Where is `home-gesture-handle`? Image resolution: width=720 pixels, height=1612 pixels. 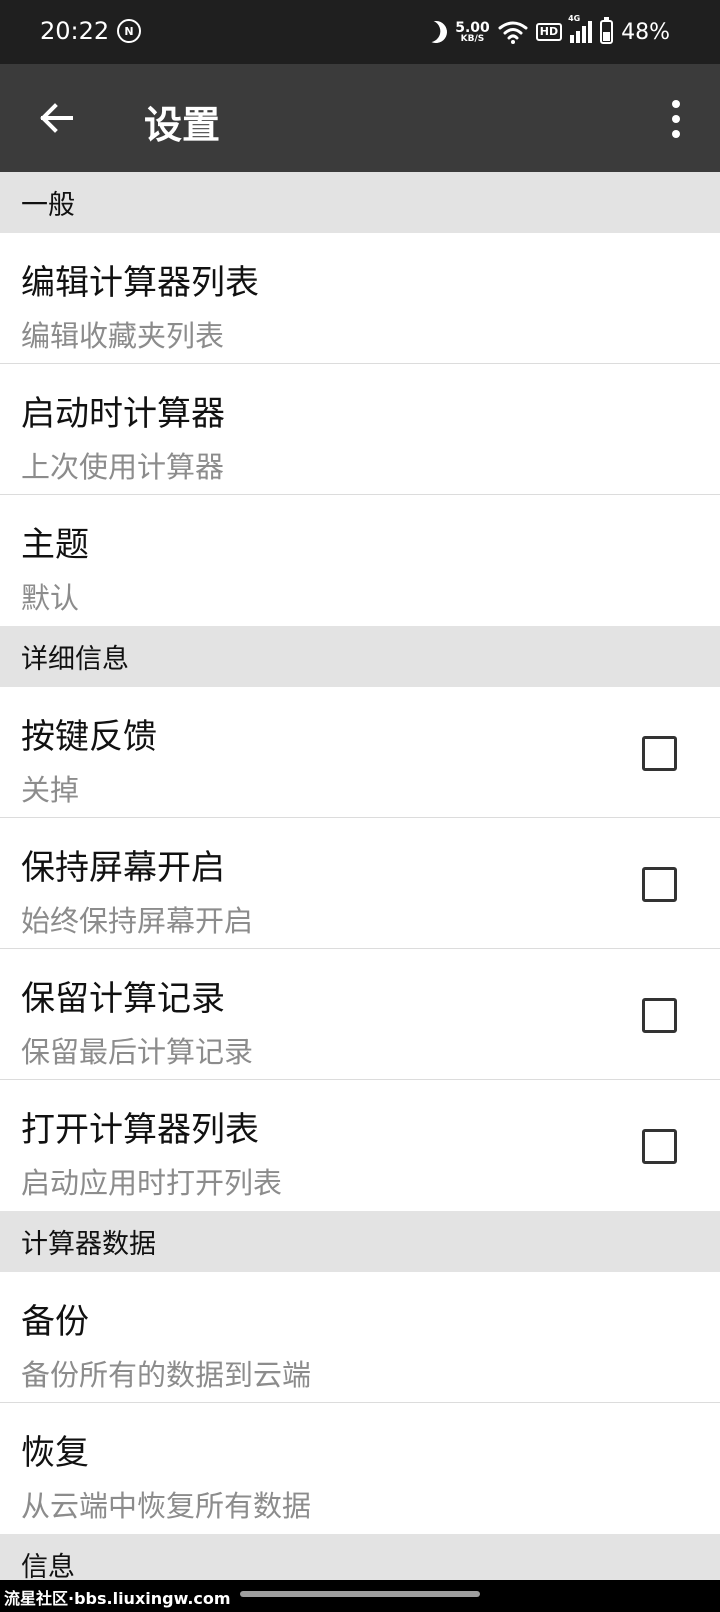 home-gesture-handle is located at coordinates (360, 1594).